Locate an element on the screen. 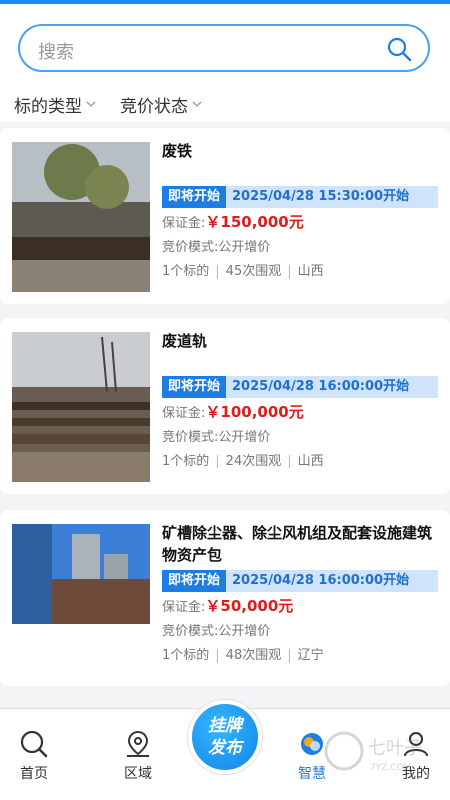 Image resolution: width=450 pixels, height=800 pixels. listing-photo-scrap-iron is located at coordinates (81, 217).